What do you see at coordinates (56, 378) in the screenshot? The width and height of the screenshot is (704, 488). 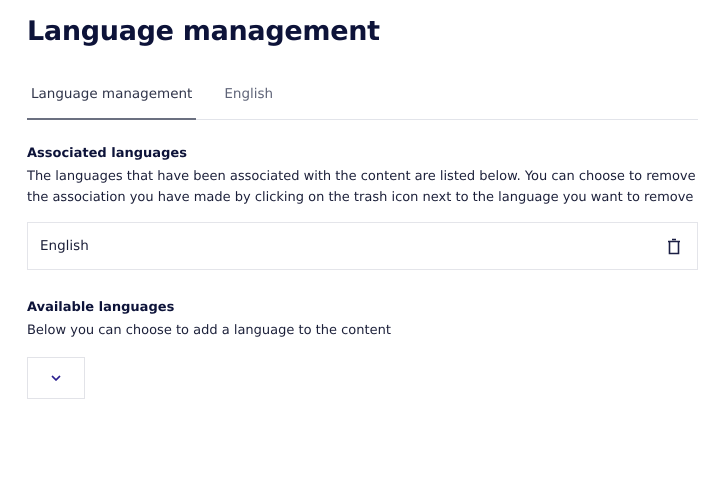 I see `chevron-down-icon` at bounding box center [56, 378].